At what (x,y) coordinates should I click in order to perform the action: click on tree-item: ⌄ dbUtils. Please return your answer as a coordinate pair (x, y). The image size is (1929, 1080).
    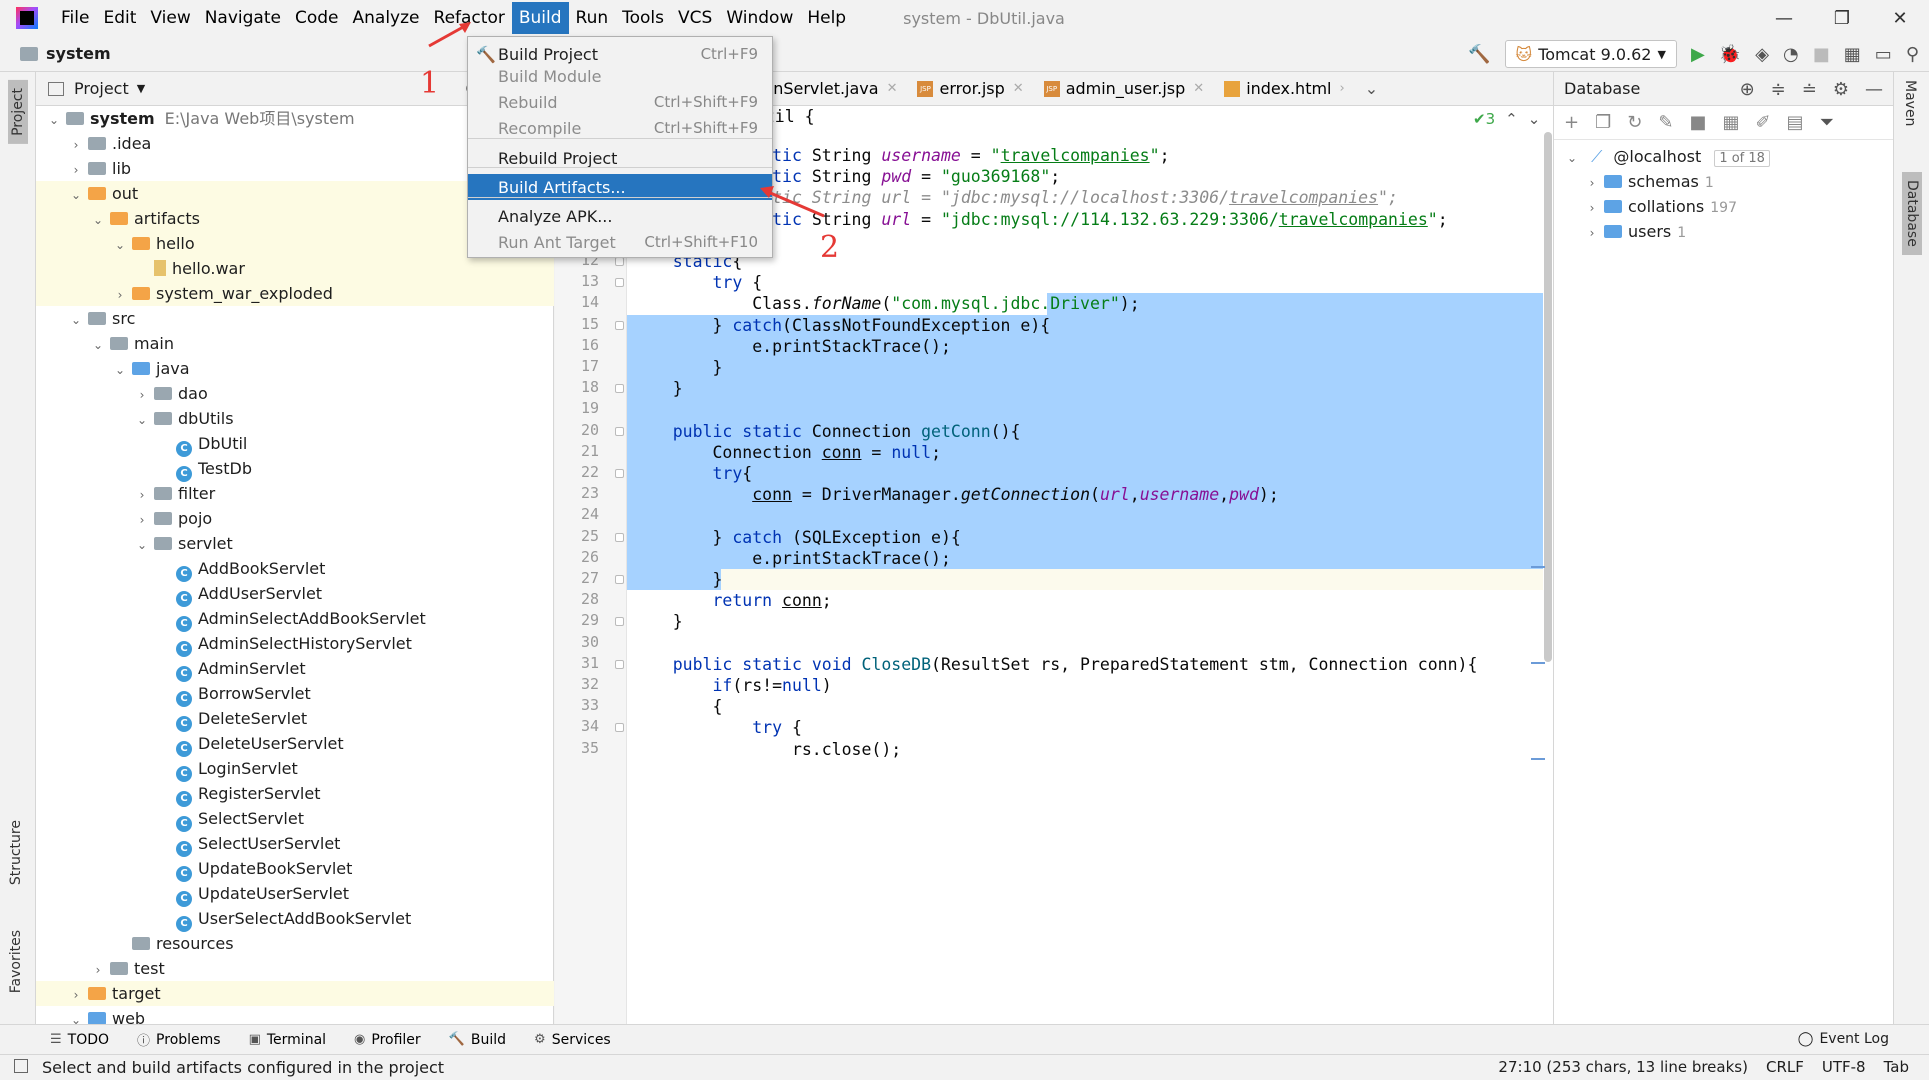
    Looking at the image, I should click on (295, 418).